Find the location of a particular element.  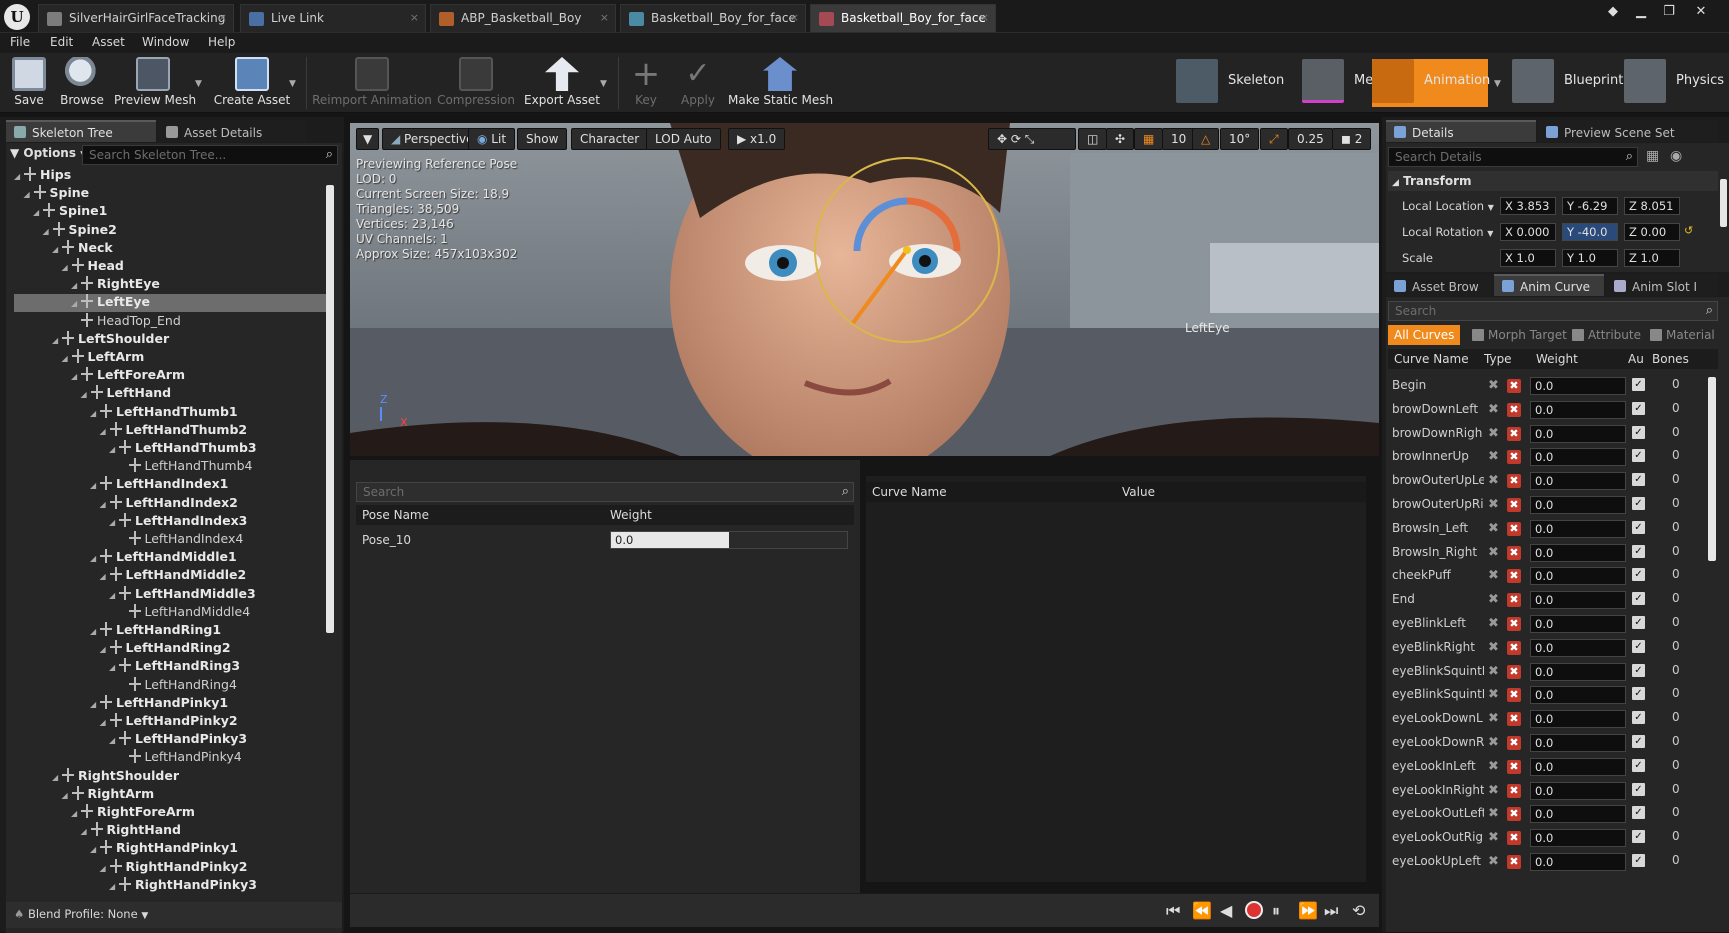

tab-anim-slot: Anim Slot I is located at coordinates (1662, 285).